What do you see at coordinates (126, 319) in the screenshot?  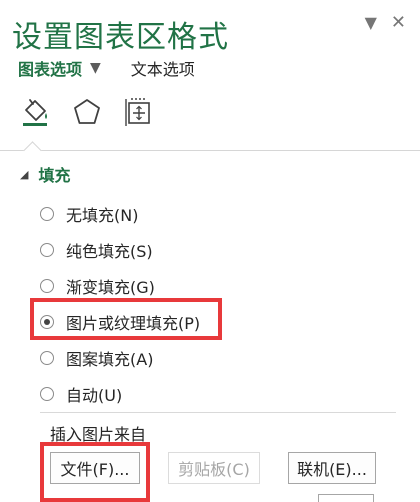 I see `highlight-box-picture-fill` at bounding box center [126, 319].